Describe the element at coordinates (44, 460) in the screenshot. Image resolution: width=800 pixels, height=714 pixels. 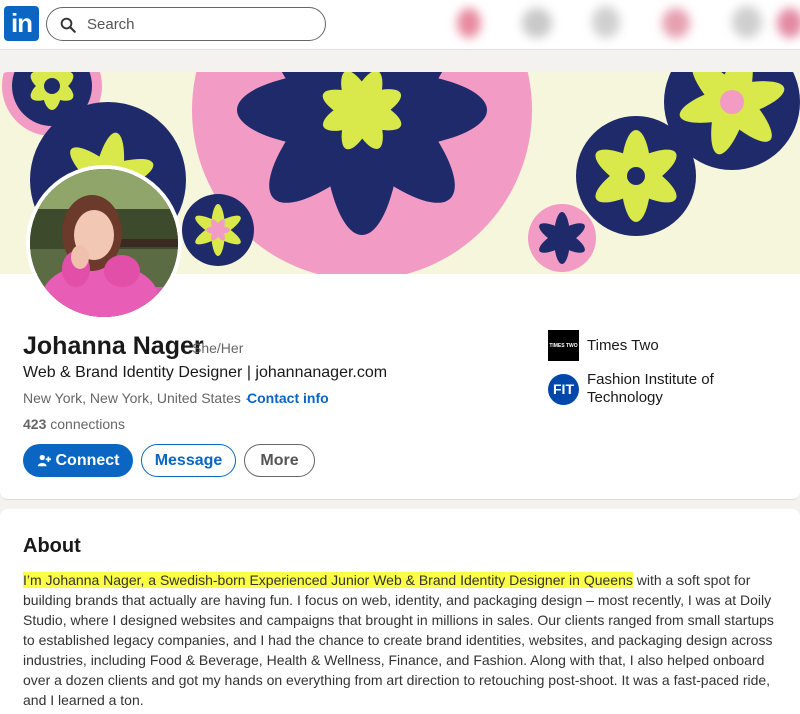
I see `add-person-icon` at that location.